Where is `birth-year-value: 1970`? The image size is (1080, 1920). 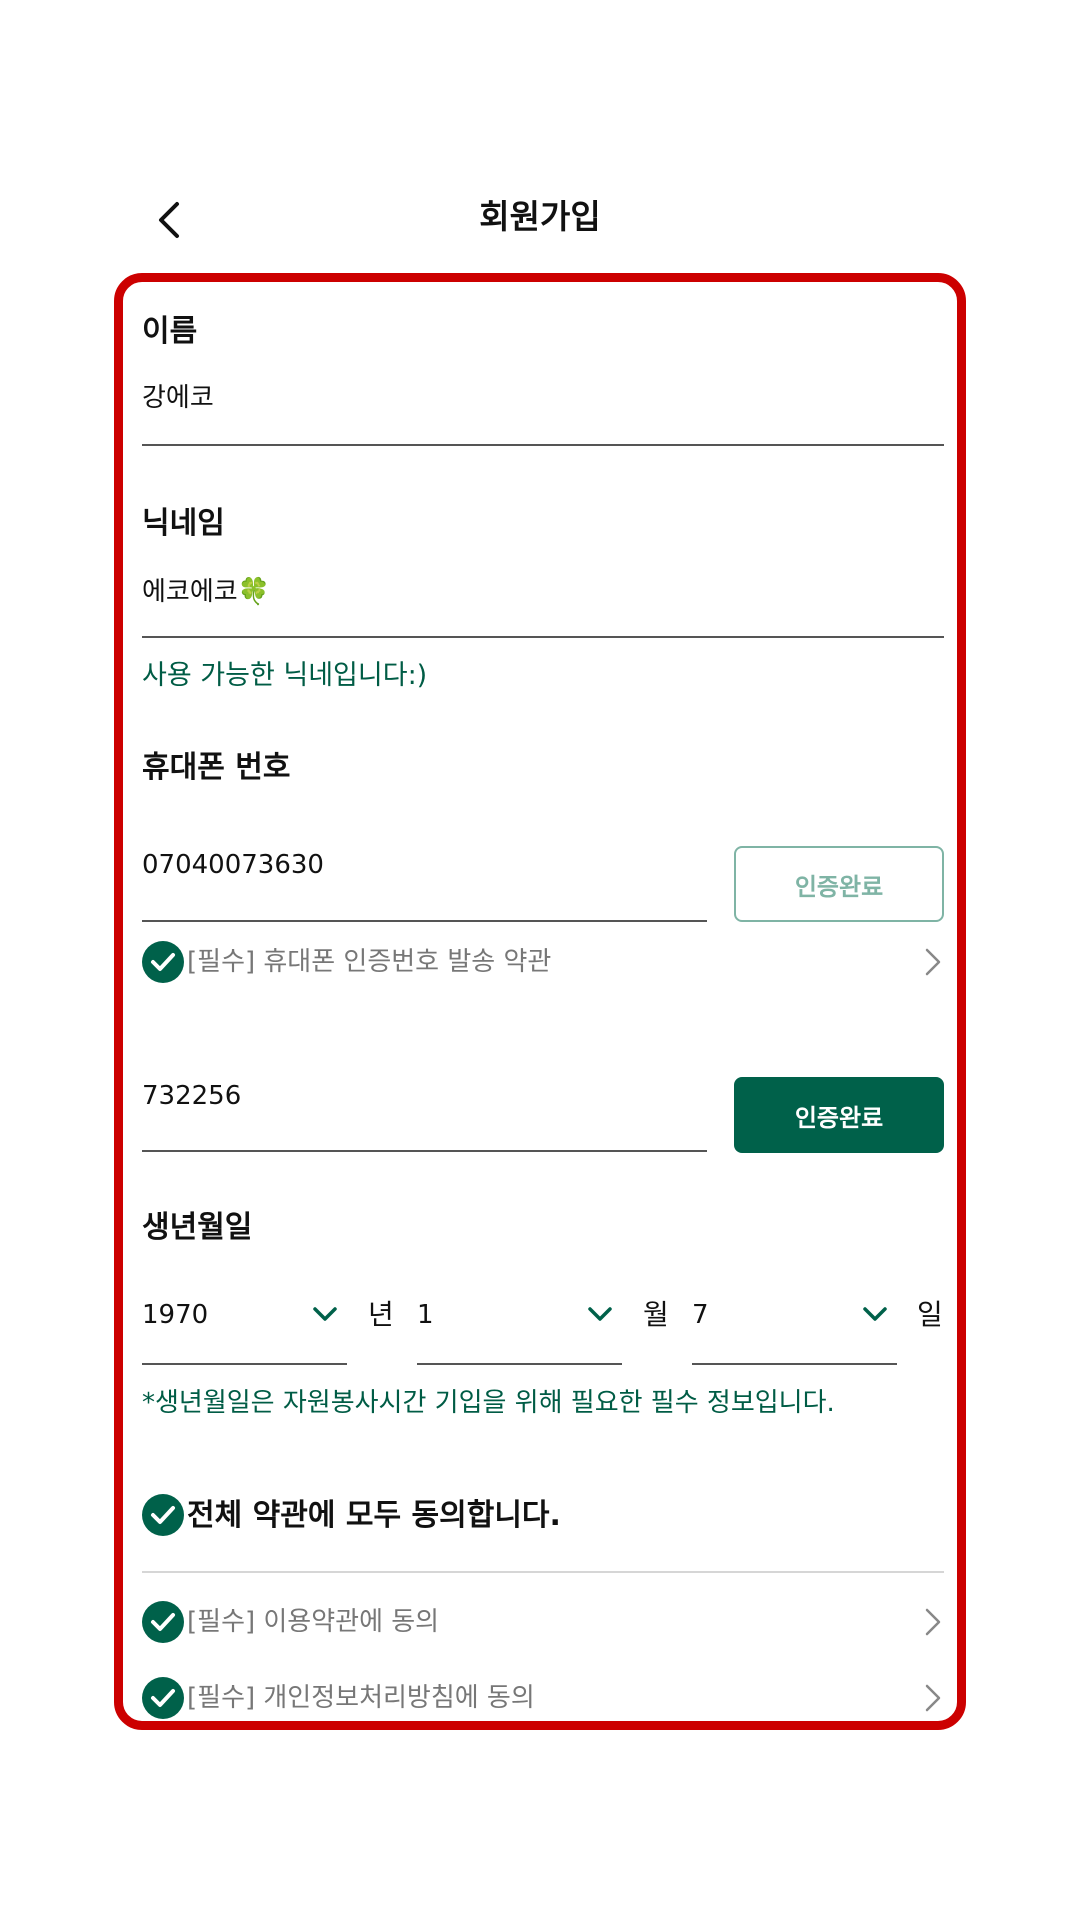
birth-year-value: 1970 is located at coordinates (175, 1315).